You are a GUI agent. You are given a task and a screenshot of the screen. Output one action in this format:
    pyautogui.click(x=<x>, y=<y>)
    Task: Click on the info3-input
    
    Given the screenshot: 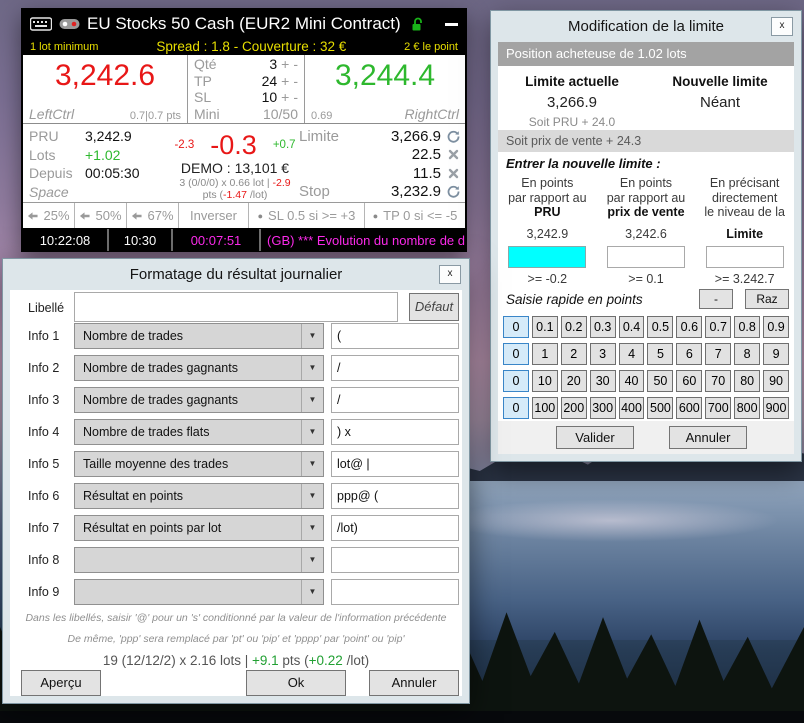 What is the action you would take?
    pyautogui.click(x=395, y=400)
    